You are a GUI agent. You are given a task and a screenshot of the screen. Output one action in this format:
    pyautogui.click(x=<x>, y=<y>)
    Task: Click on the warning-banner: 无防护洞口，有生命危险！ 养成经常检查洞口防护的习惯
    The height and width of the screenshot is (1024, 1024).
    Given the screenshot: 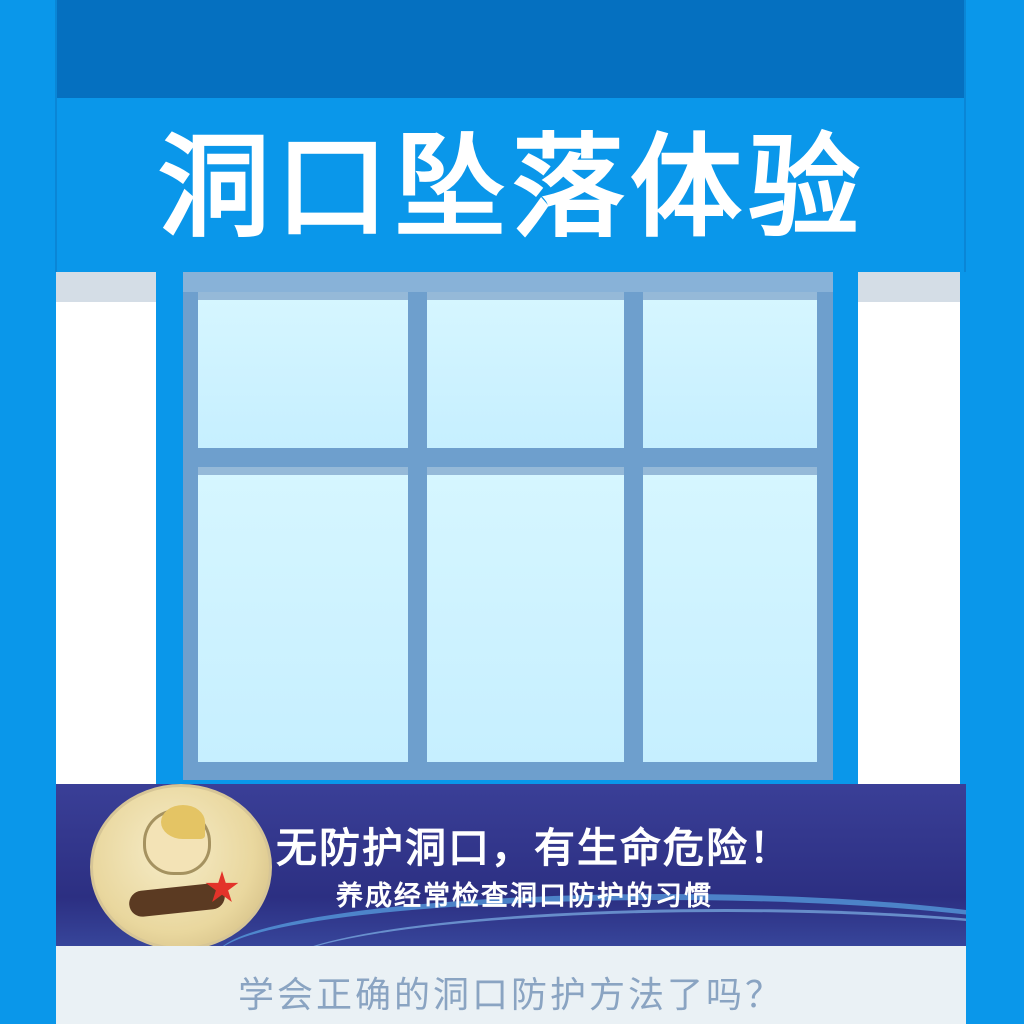 What is the action you would take?
    pyautogui.click(x=511, y=865)
    